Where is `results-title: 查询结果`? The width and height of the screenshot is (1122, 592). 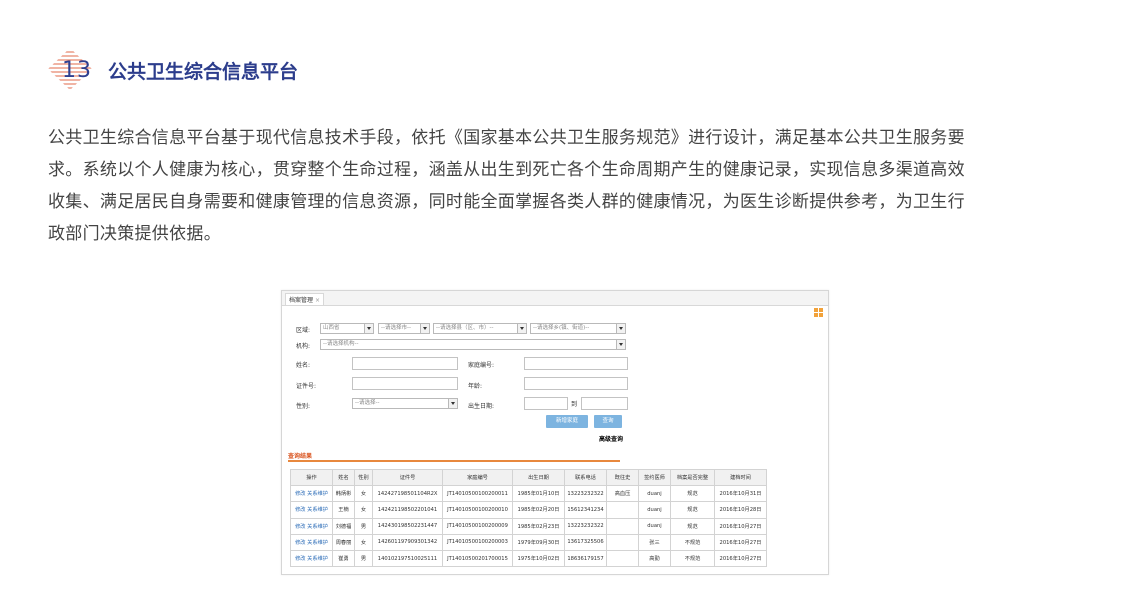 results-title: 查询结果 is located at coordinates (300, 456).